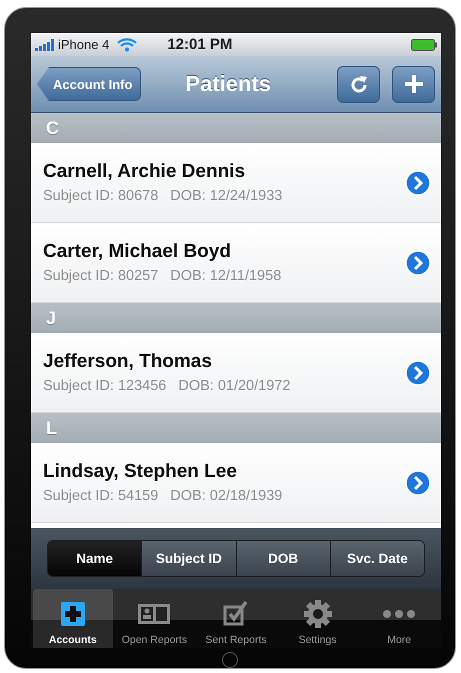 The image size is (461, 673). What do you see at coordinates (226, 196) in the screenshot?
I see `date-of-birth: DOB: 12/24/1933` at bounding box center [226, 196].